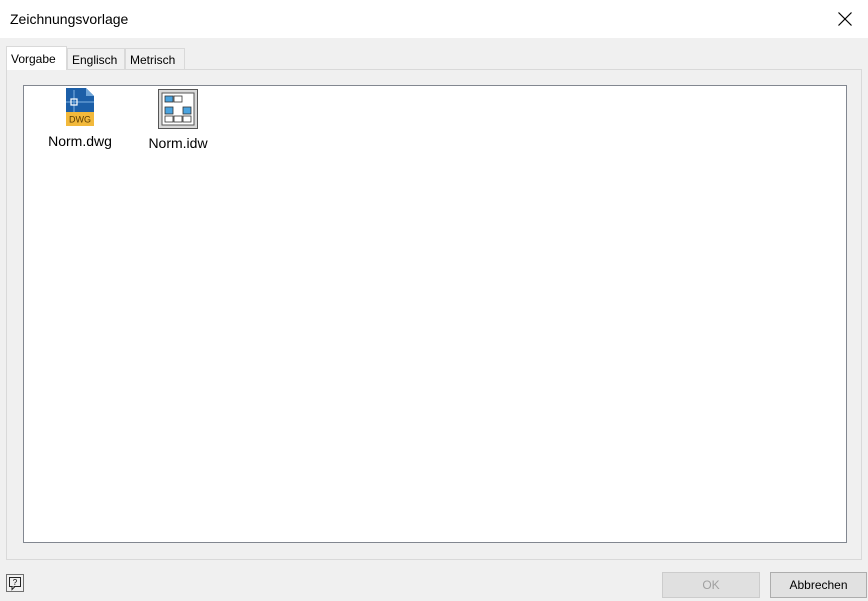 The height and width of the screenshot is (601, 868). Describe the element at coordinates (69, 19) in the screenshot. I see `window-title: Zeichnungsvorlage` at that location.